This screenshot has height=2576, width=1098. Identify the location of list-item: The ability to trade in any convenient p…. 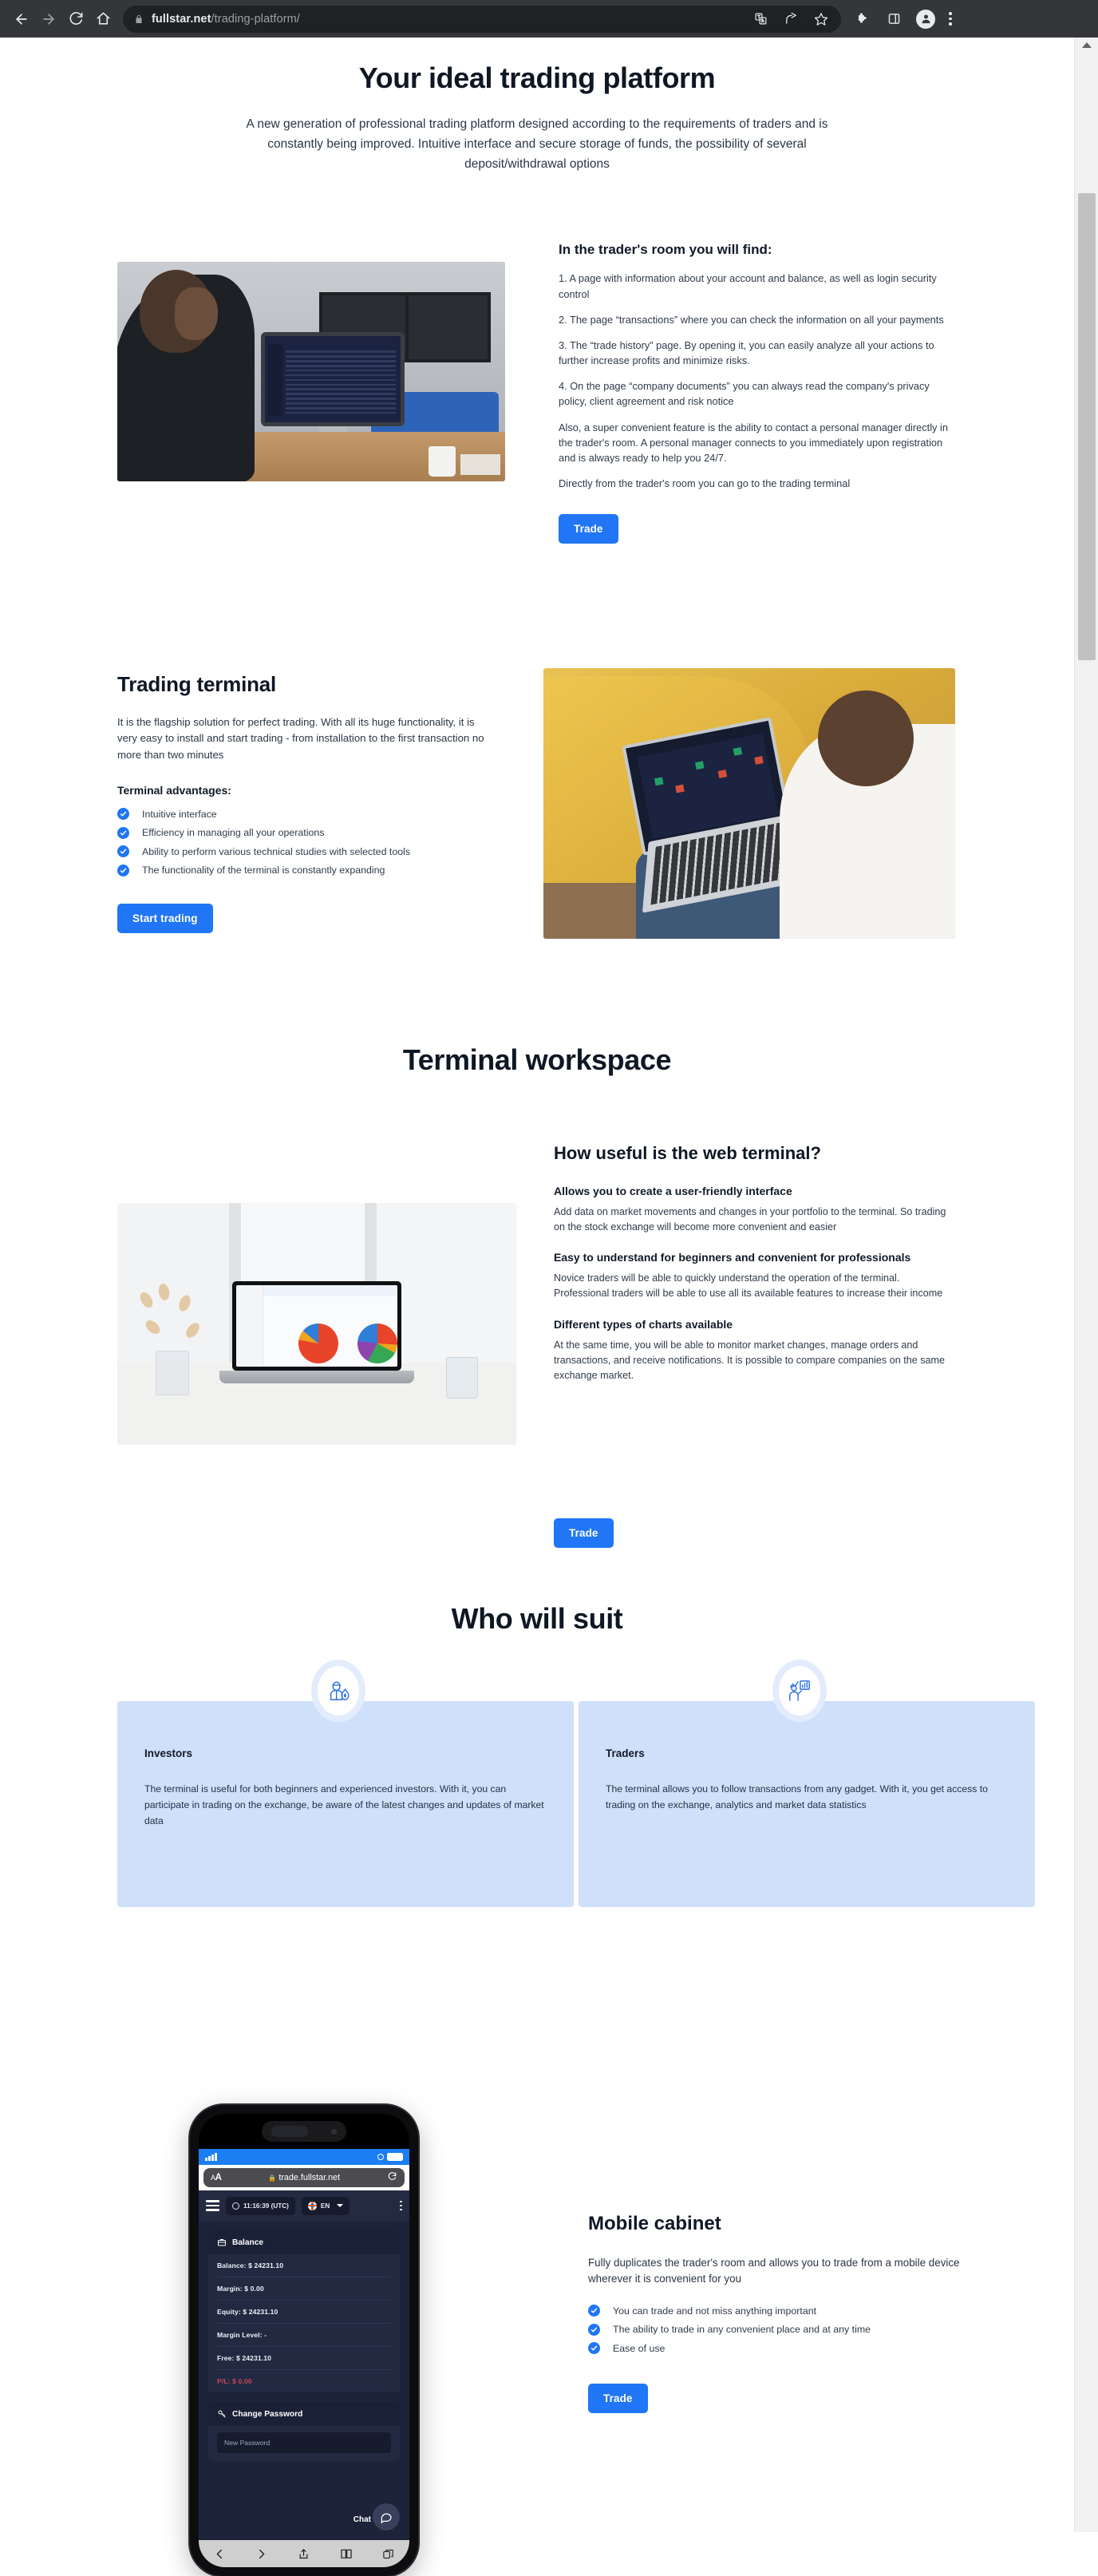
(775, 2330).